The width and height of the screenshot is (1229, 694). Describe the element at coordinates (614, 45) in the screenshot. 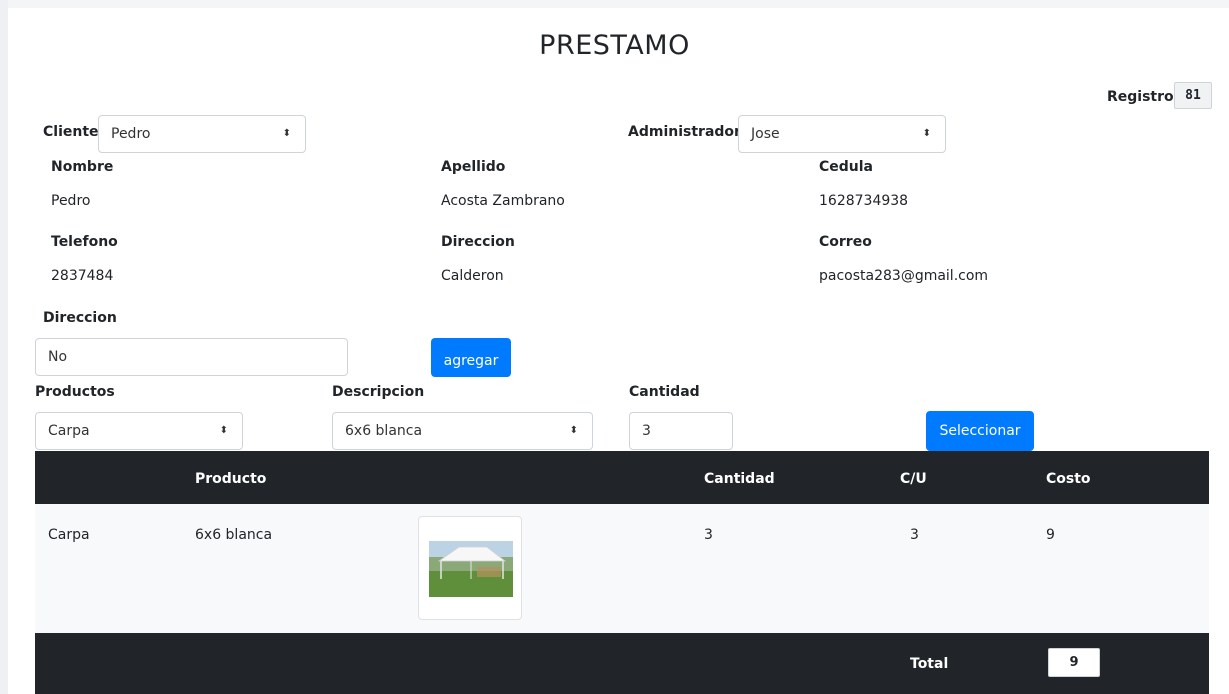

I see `page-title: PRESTAMO` at that location.